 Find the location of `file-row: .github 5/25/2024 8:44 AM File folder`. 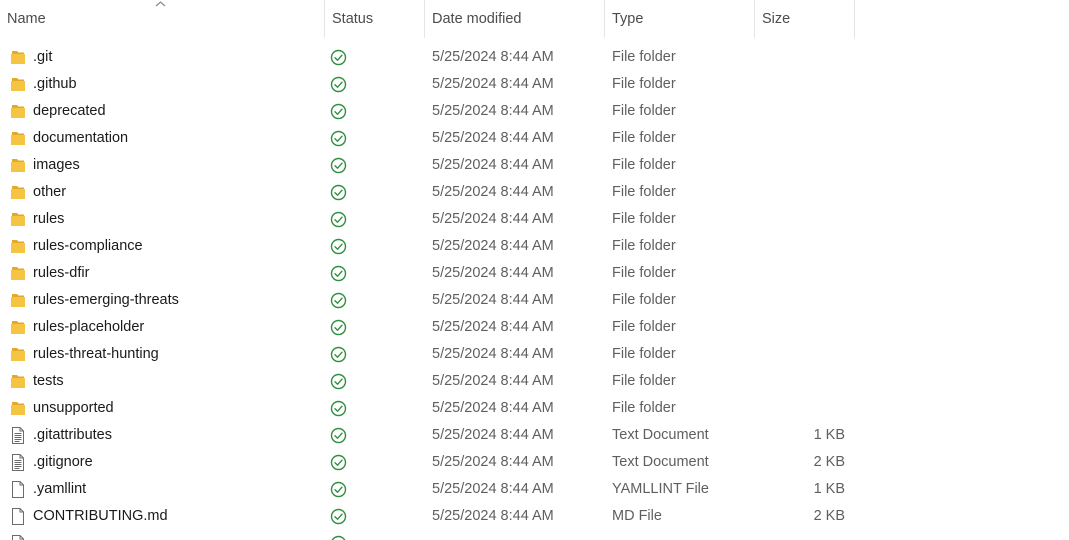

file-row: .github 5/25/2024 8:44 AM File folder is located at coordinates (534, 84).